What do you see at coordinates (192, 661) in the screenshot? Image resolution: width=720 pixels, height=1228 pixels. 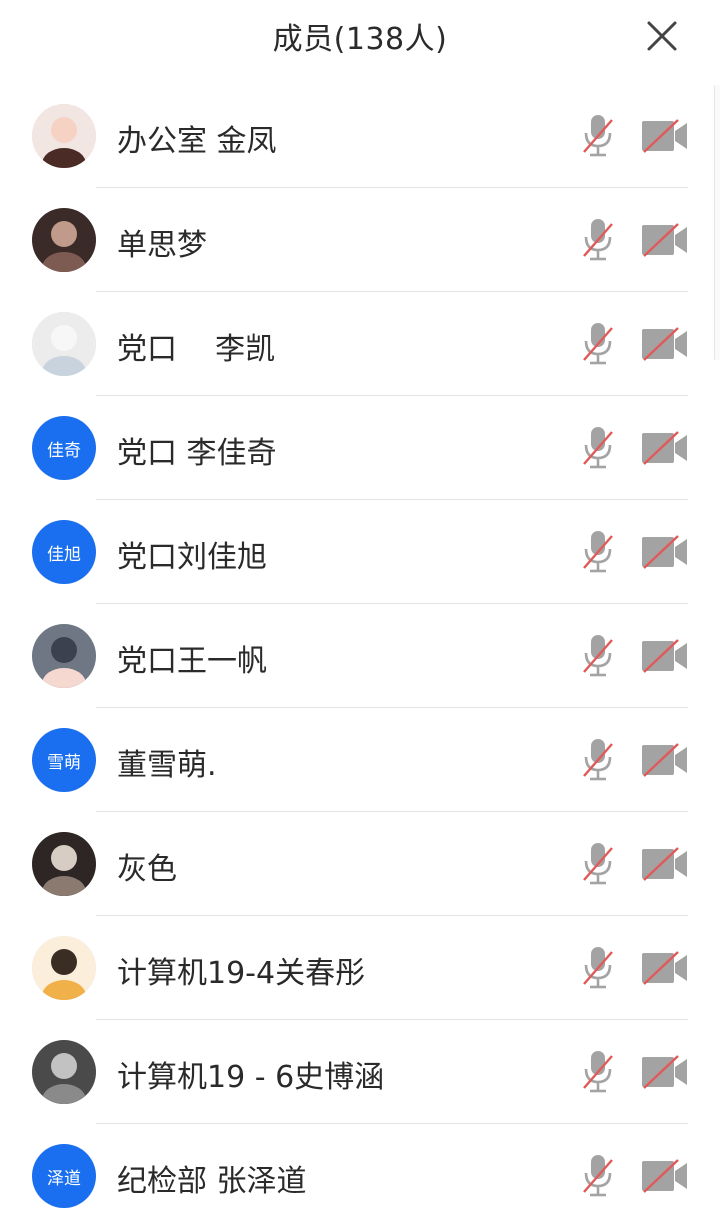 I see `member-name: 党口王一帆` at bounding box center [192, 661].